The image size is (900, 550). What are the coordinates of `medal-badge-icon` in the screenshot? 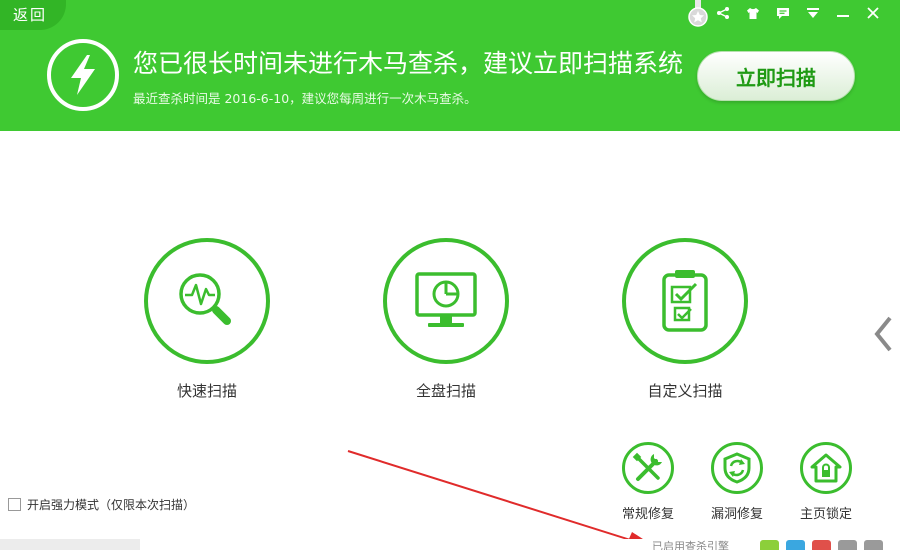 It's located at (698, 14).